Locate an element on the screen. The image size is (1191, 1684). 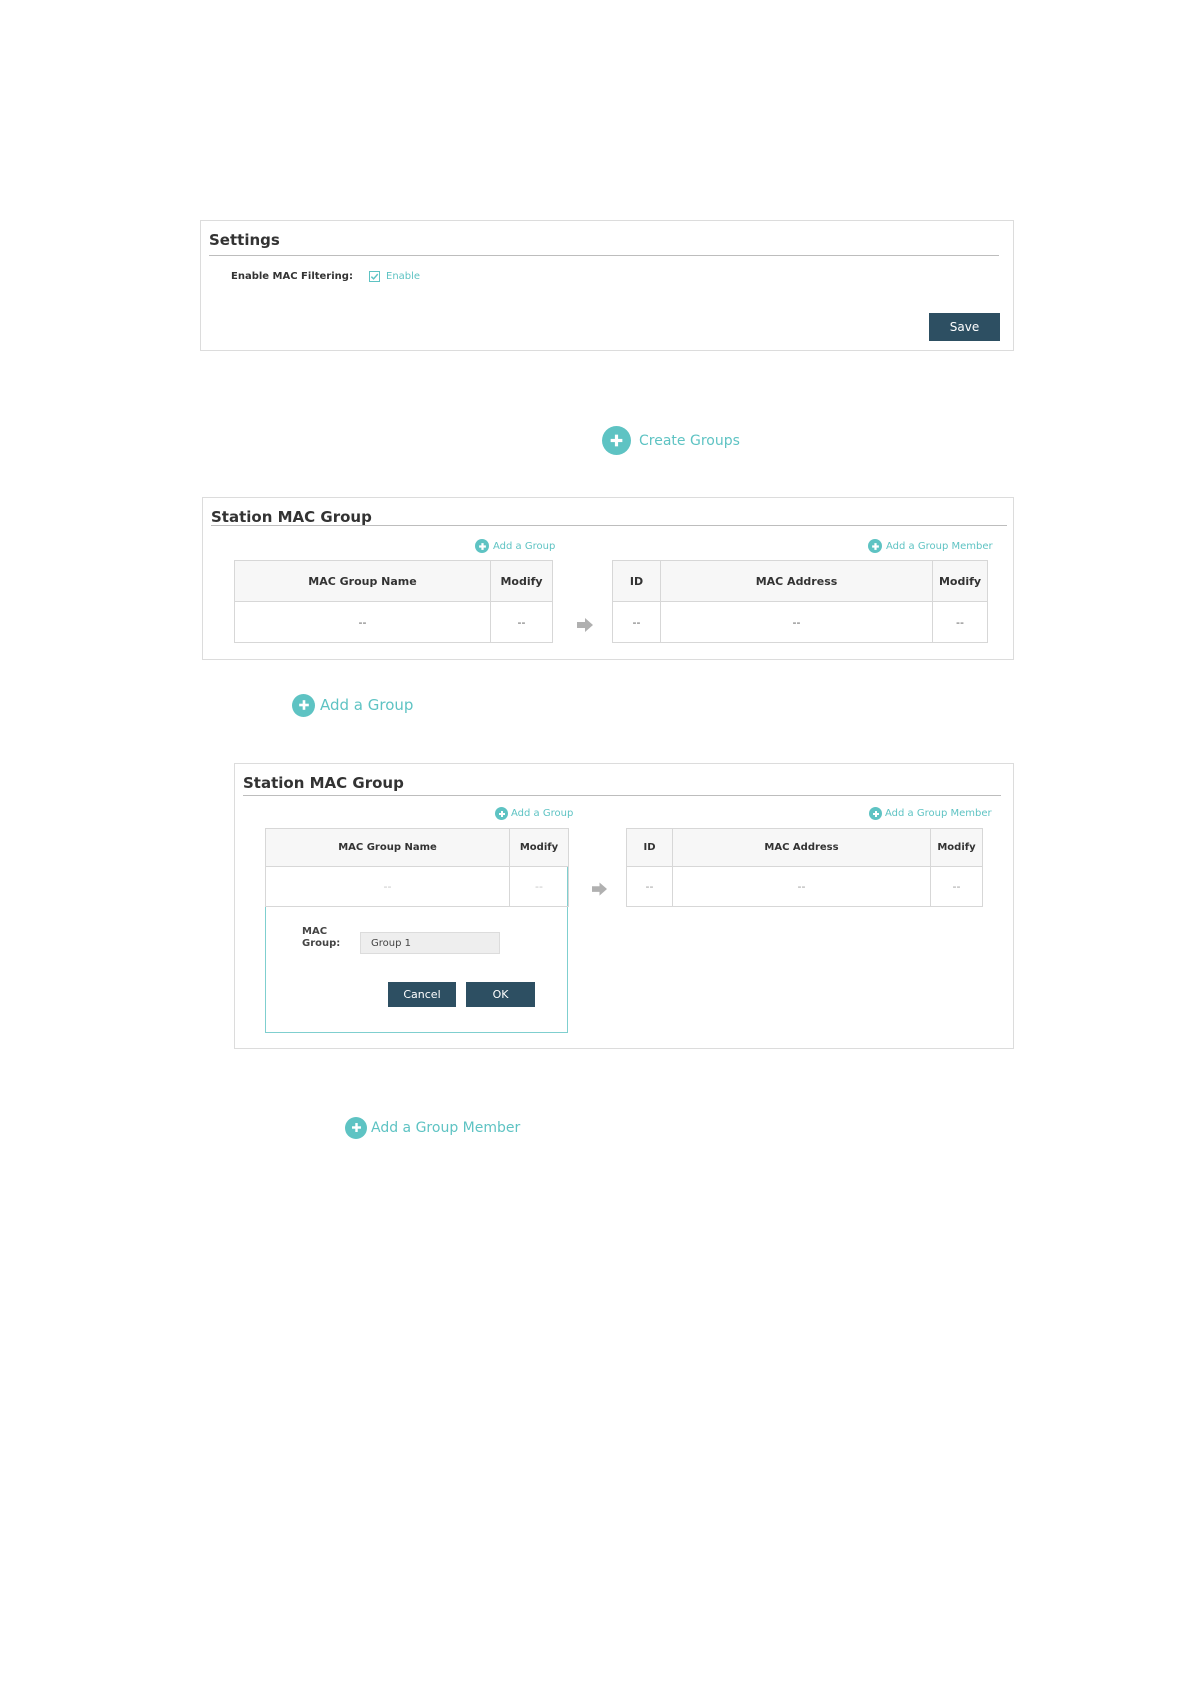
settings-title: Settings is located at coordinates (244, 240).